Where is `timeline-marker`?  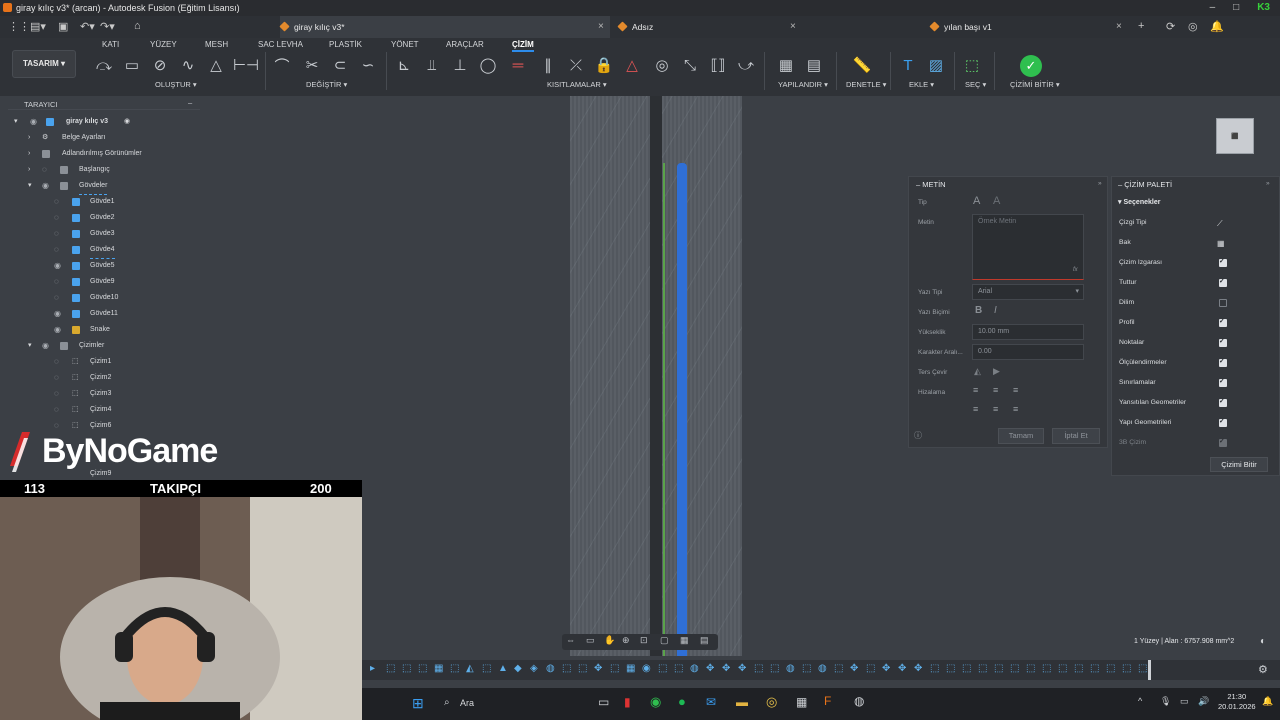 timeline-marker is located at coordinates (1149, 670).